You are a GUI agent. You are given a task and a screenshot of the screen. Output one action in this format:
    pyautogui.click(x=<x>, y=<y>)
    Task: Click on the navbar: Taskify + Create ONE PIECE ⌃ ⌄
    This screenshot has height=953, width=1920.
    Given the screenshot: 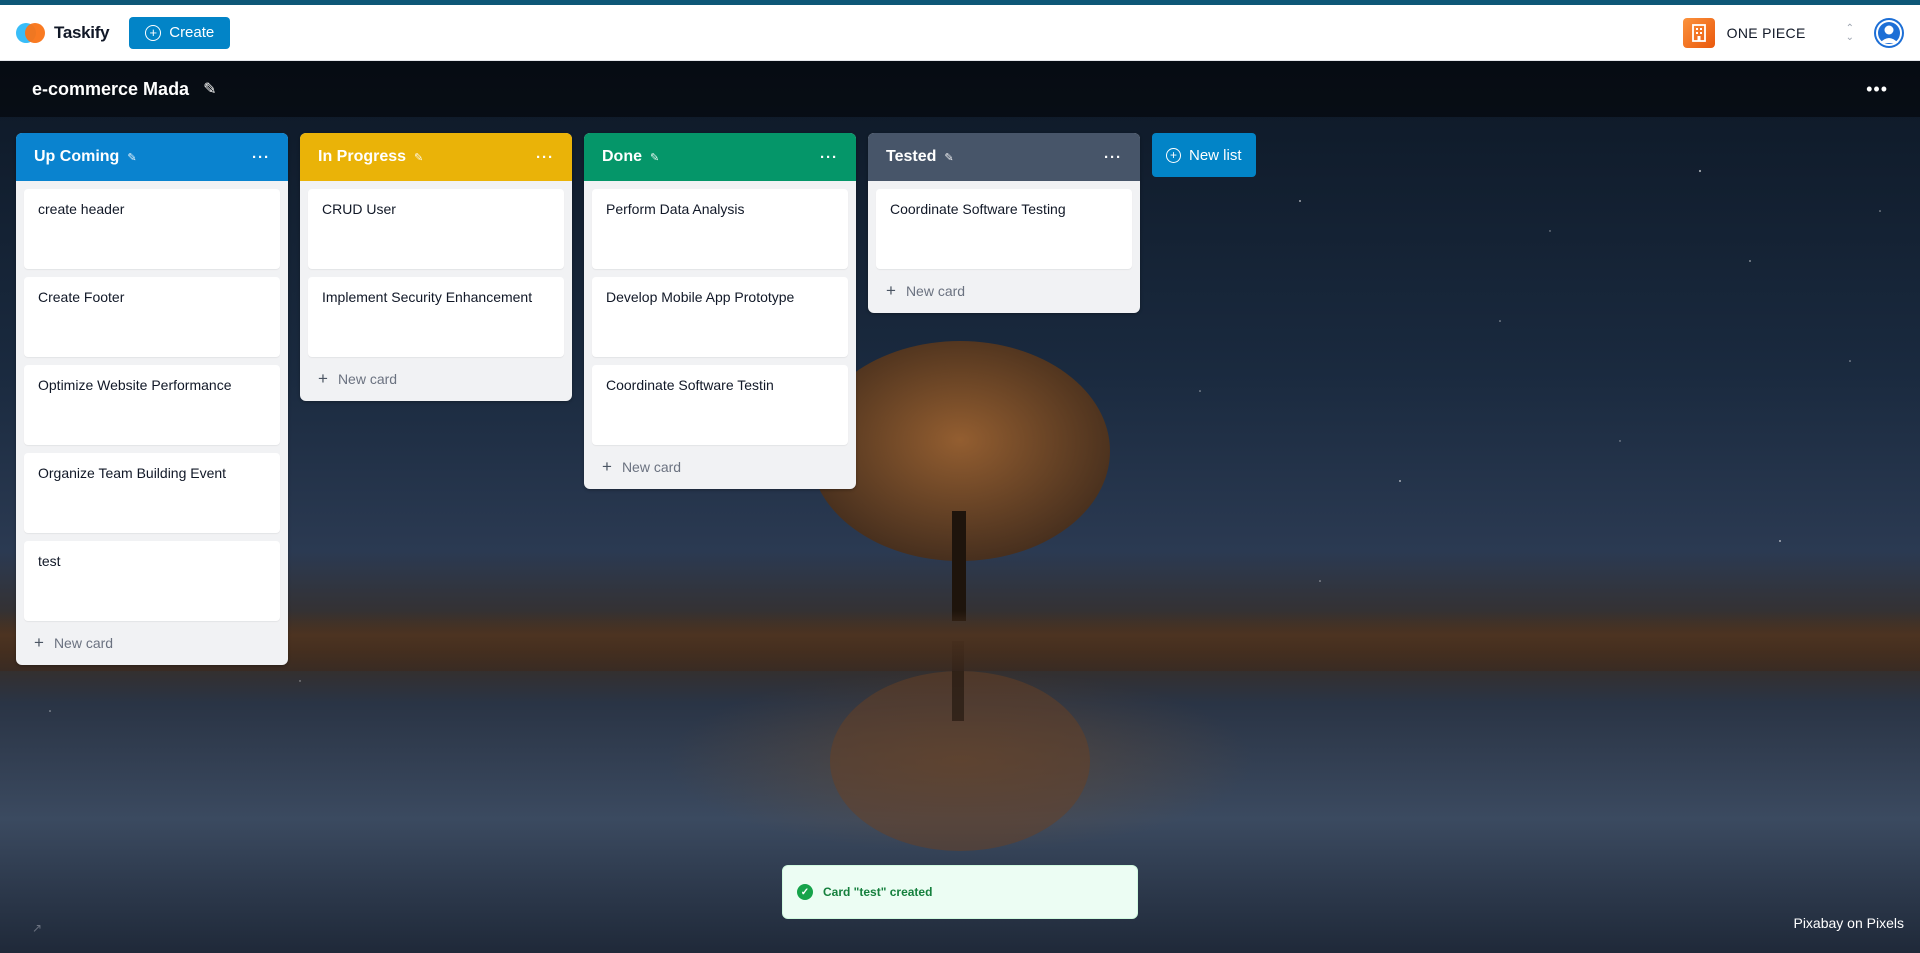 What is the action you would take?
    pyautogui.click(x=960, y=33)
    